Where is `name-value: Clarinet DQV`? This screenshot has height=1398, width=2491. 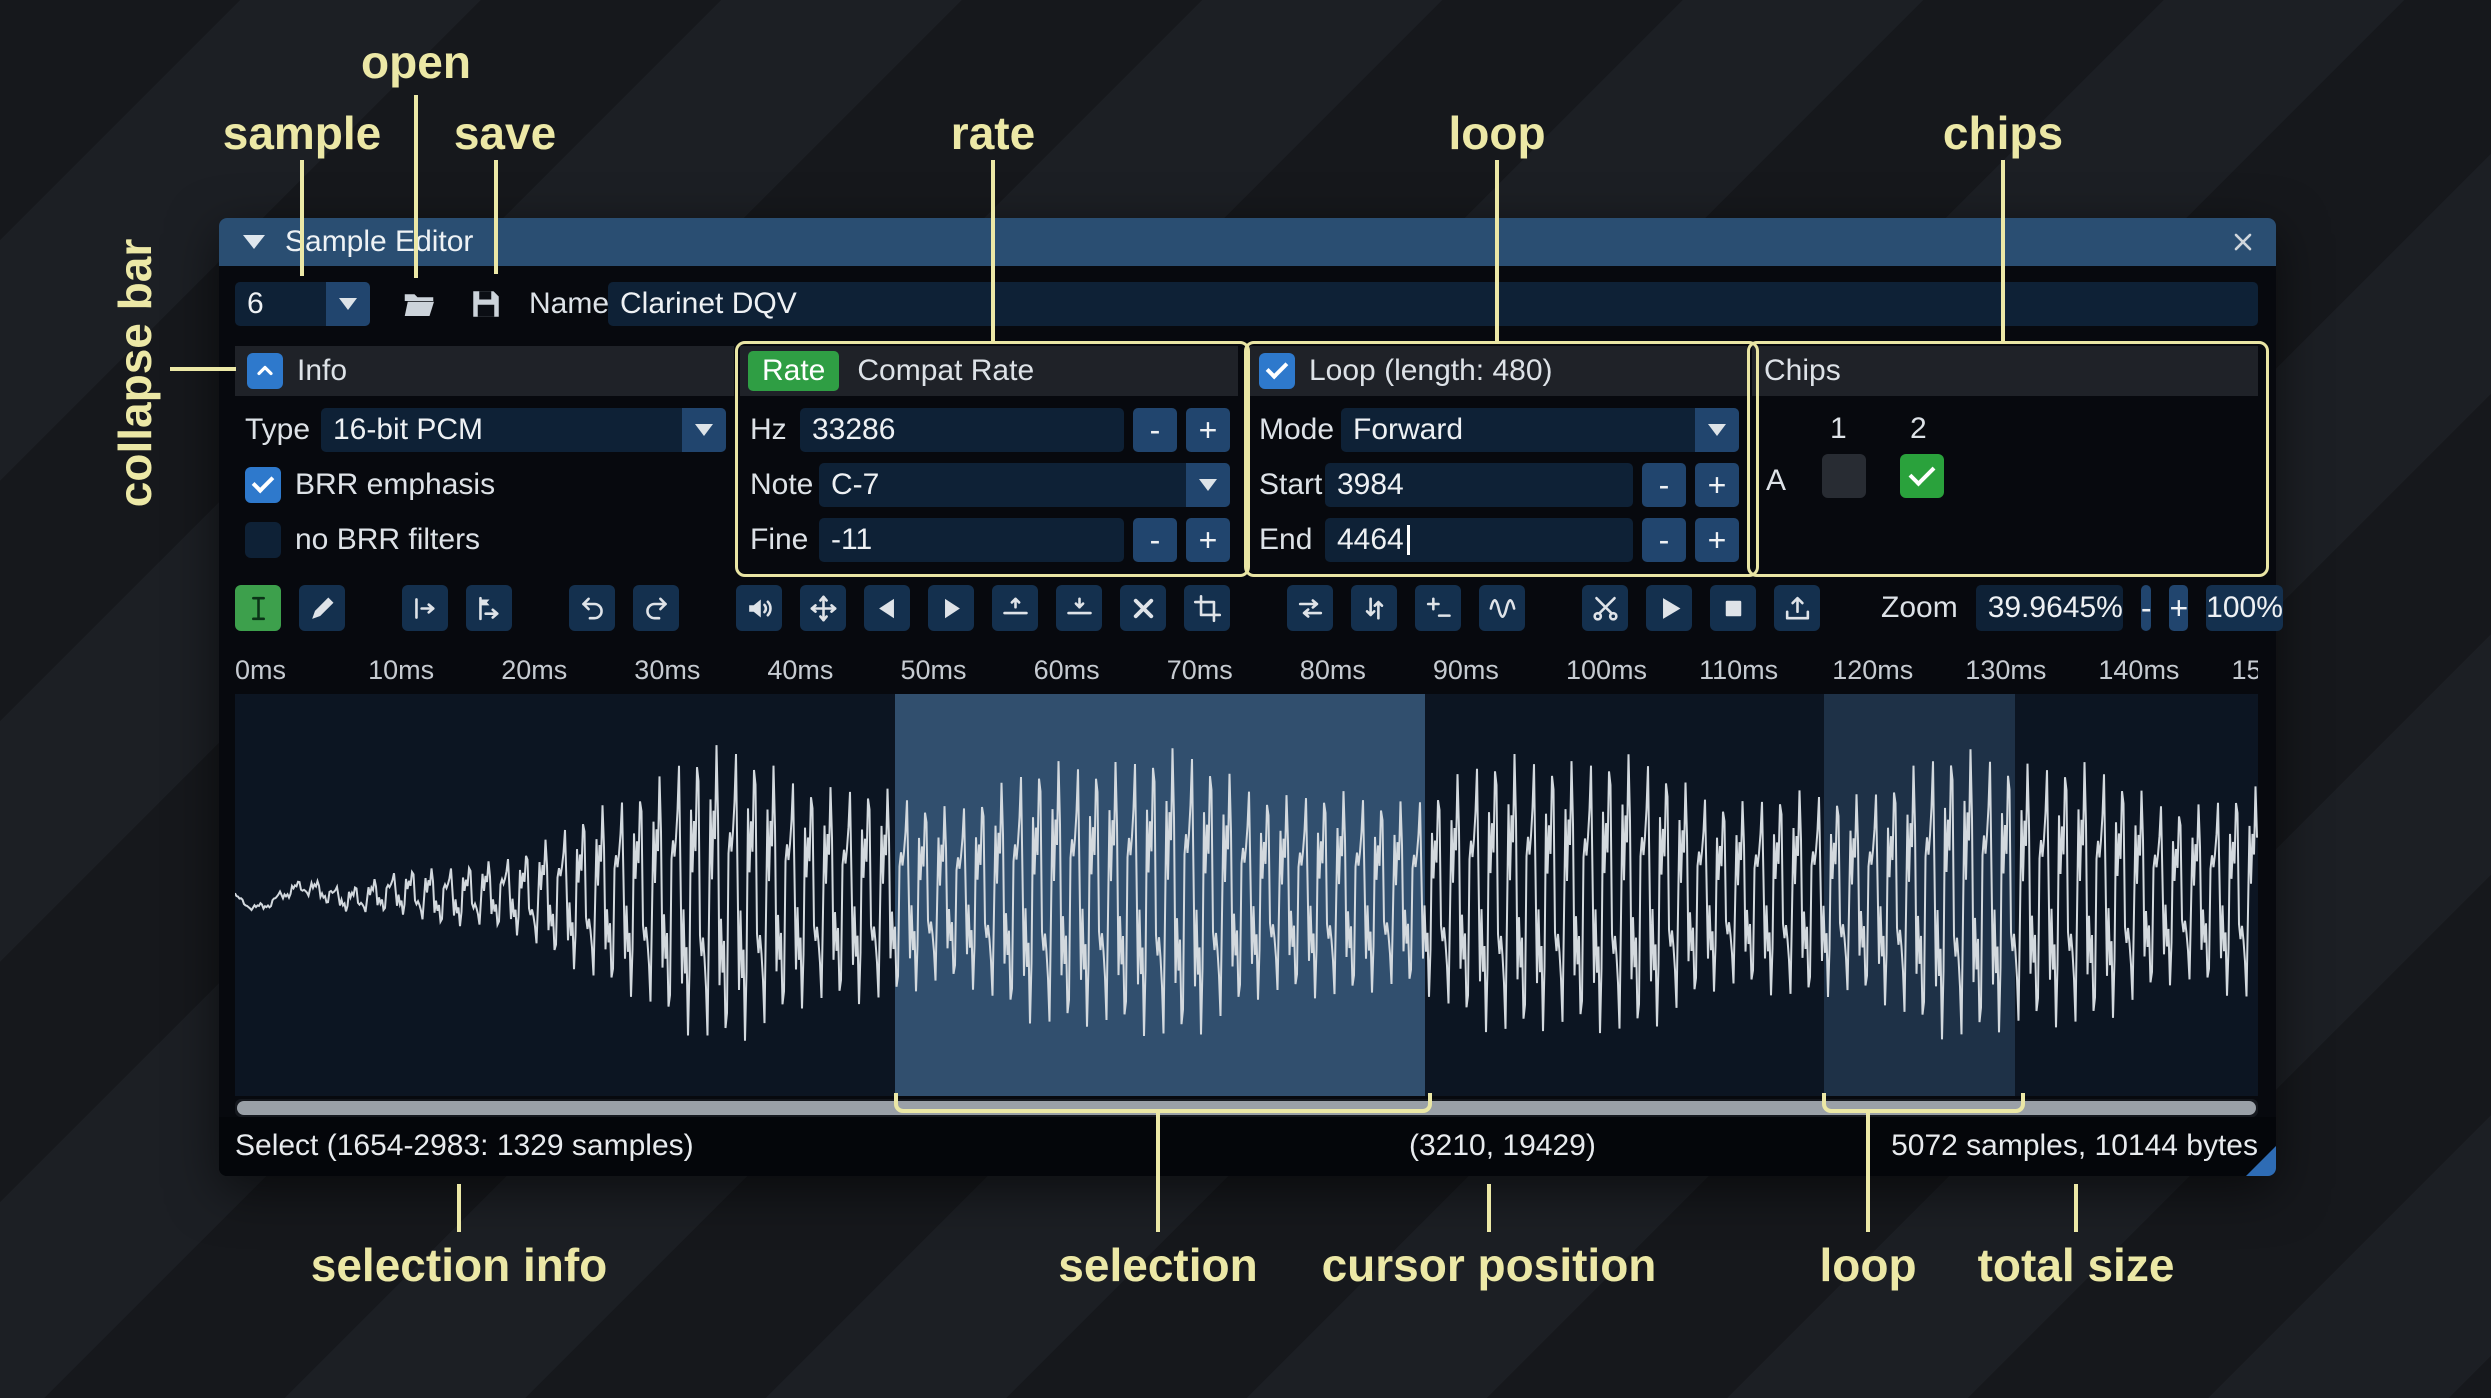
name-value: Clarinet DQV is located at coordinates (708, 303).